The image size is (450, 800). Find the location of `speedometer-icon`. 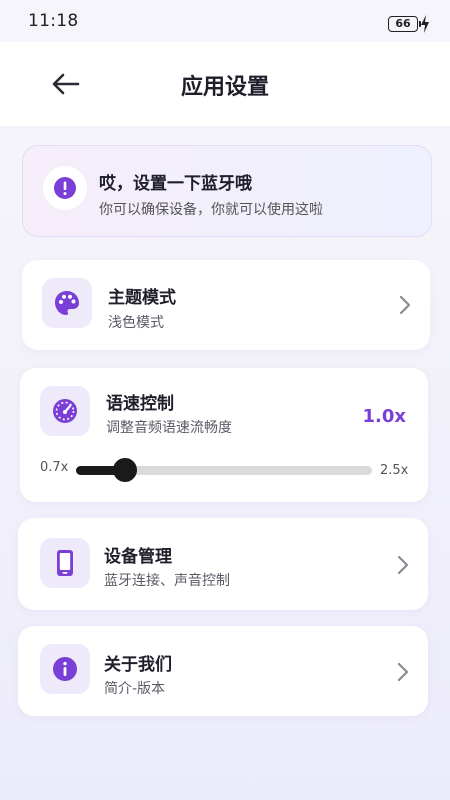

speedometer-icon is located at coordinates (65, 411).